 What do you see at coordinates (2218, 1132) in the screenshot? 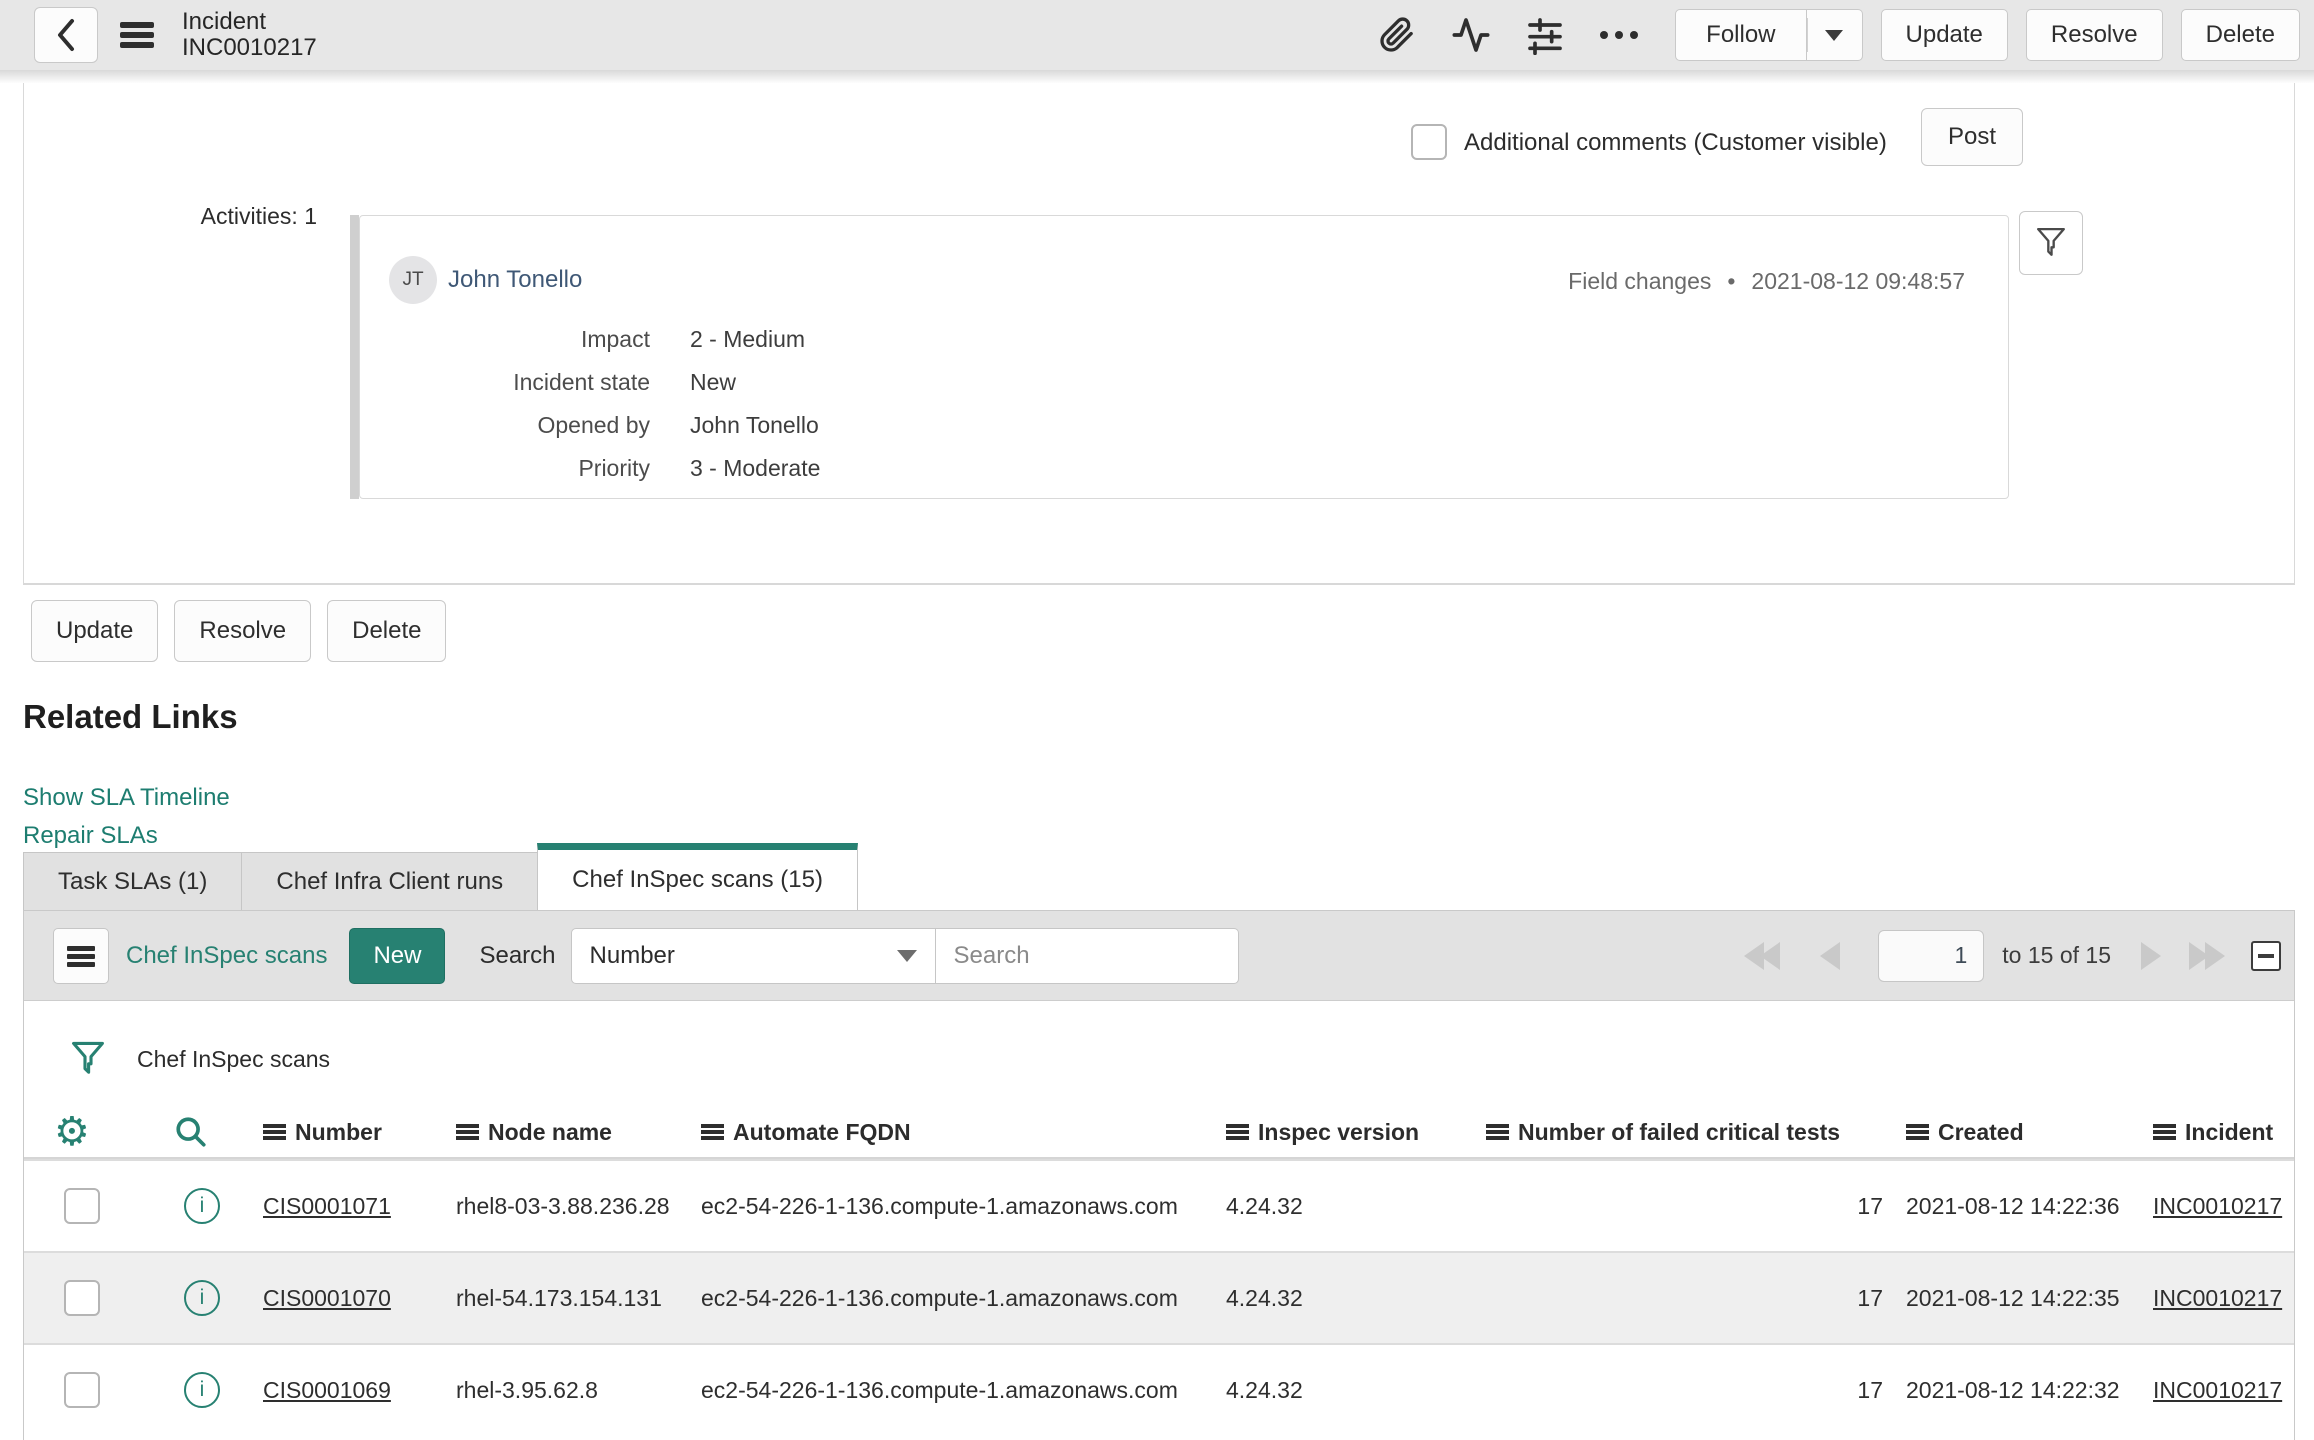
I see `column-header-incident: Incident` at bounding box center [2218, 1132].